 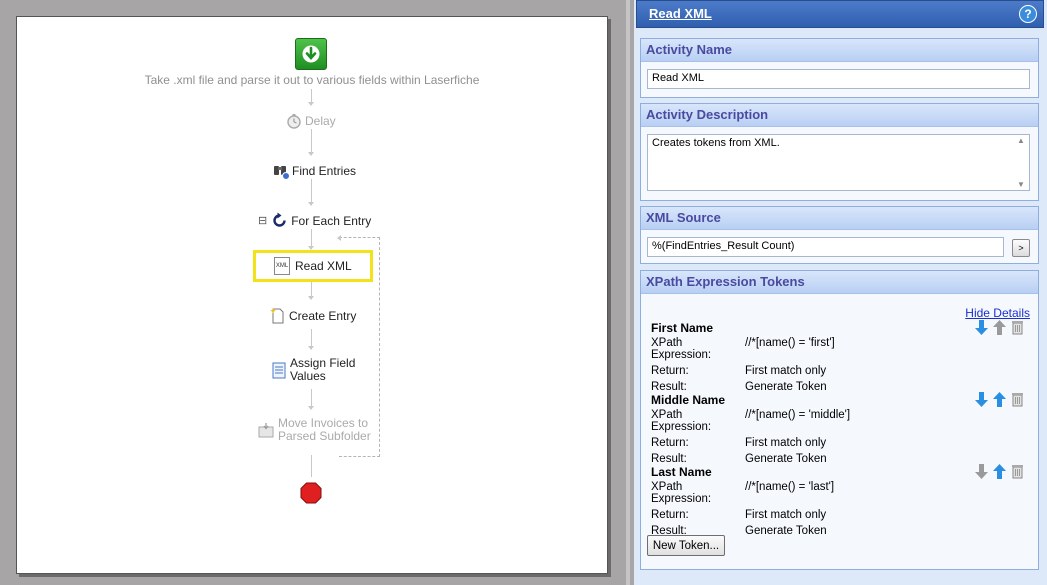 I want to click on read-xml-activity: XML Read XML, so click(x=313, y=266).